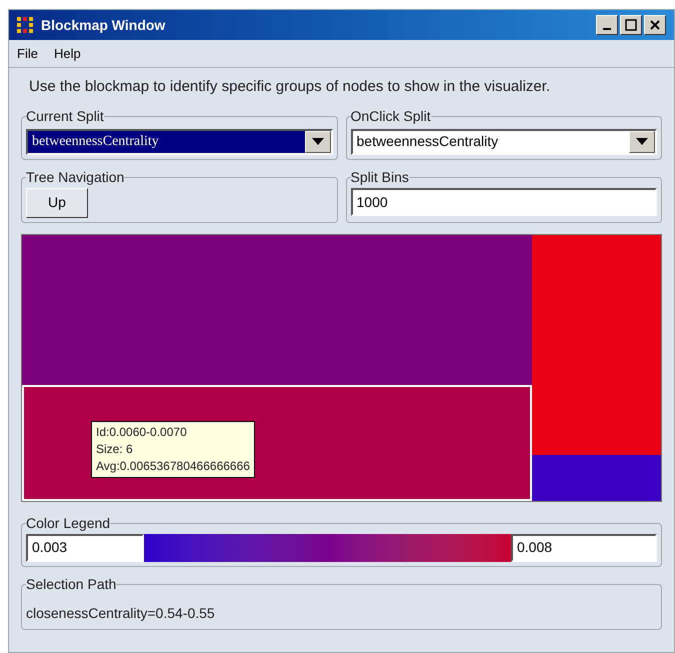  What do you see at coordinates (390, 116) in the screenshot?
I see `group-label: OnClick Split` at bounding box center [390, 116].